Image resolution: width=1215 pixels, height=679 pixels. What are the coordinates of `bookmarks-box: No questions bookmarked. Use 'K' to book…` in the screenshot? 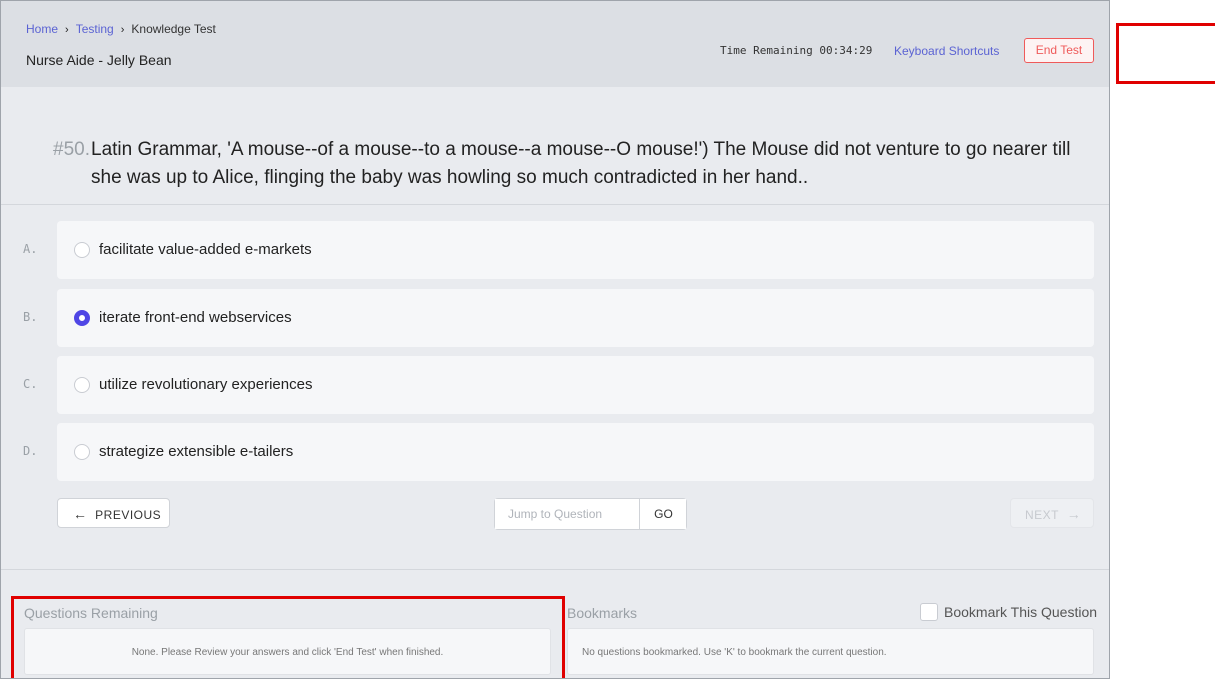 It's located at (830, 651).